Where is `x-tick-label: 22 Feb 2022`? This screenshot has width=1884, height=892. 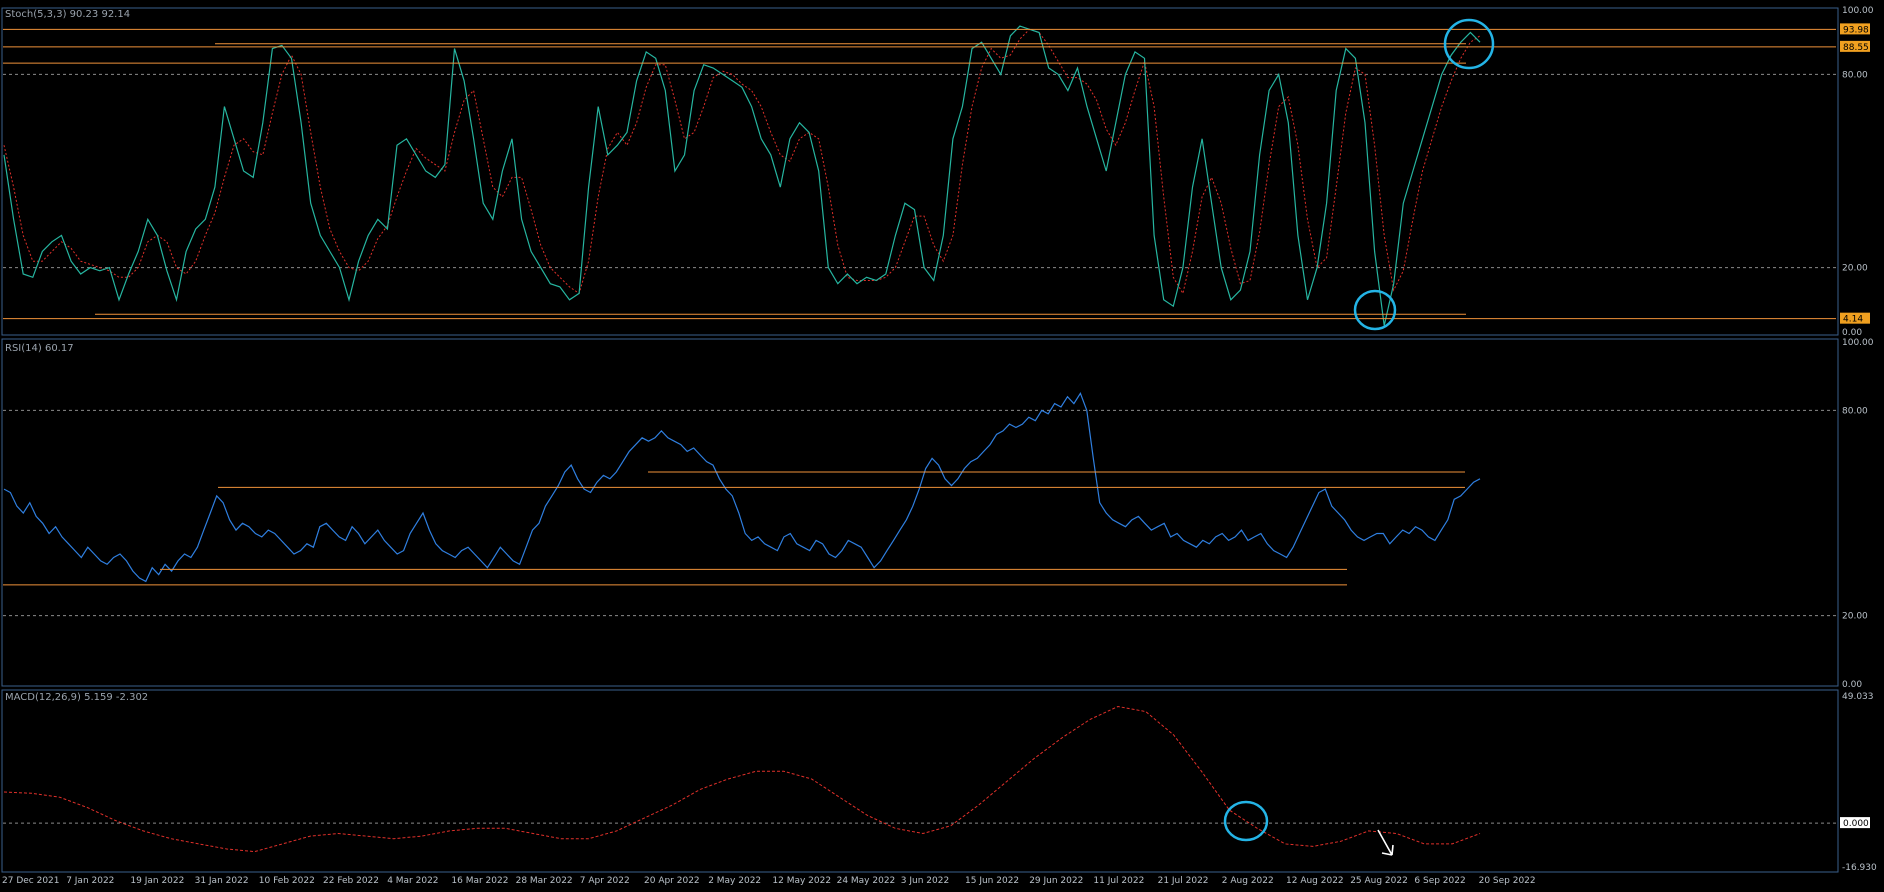
x-tick-label: 22 Feb 2022 is located at coordinates (351, 881).